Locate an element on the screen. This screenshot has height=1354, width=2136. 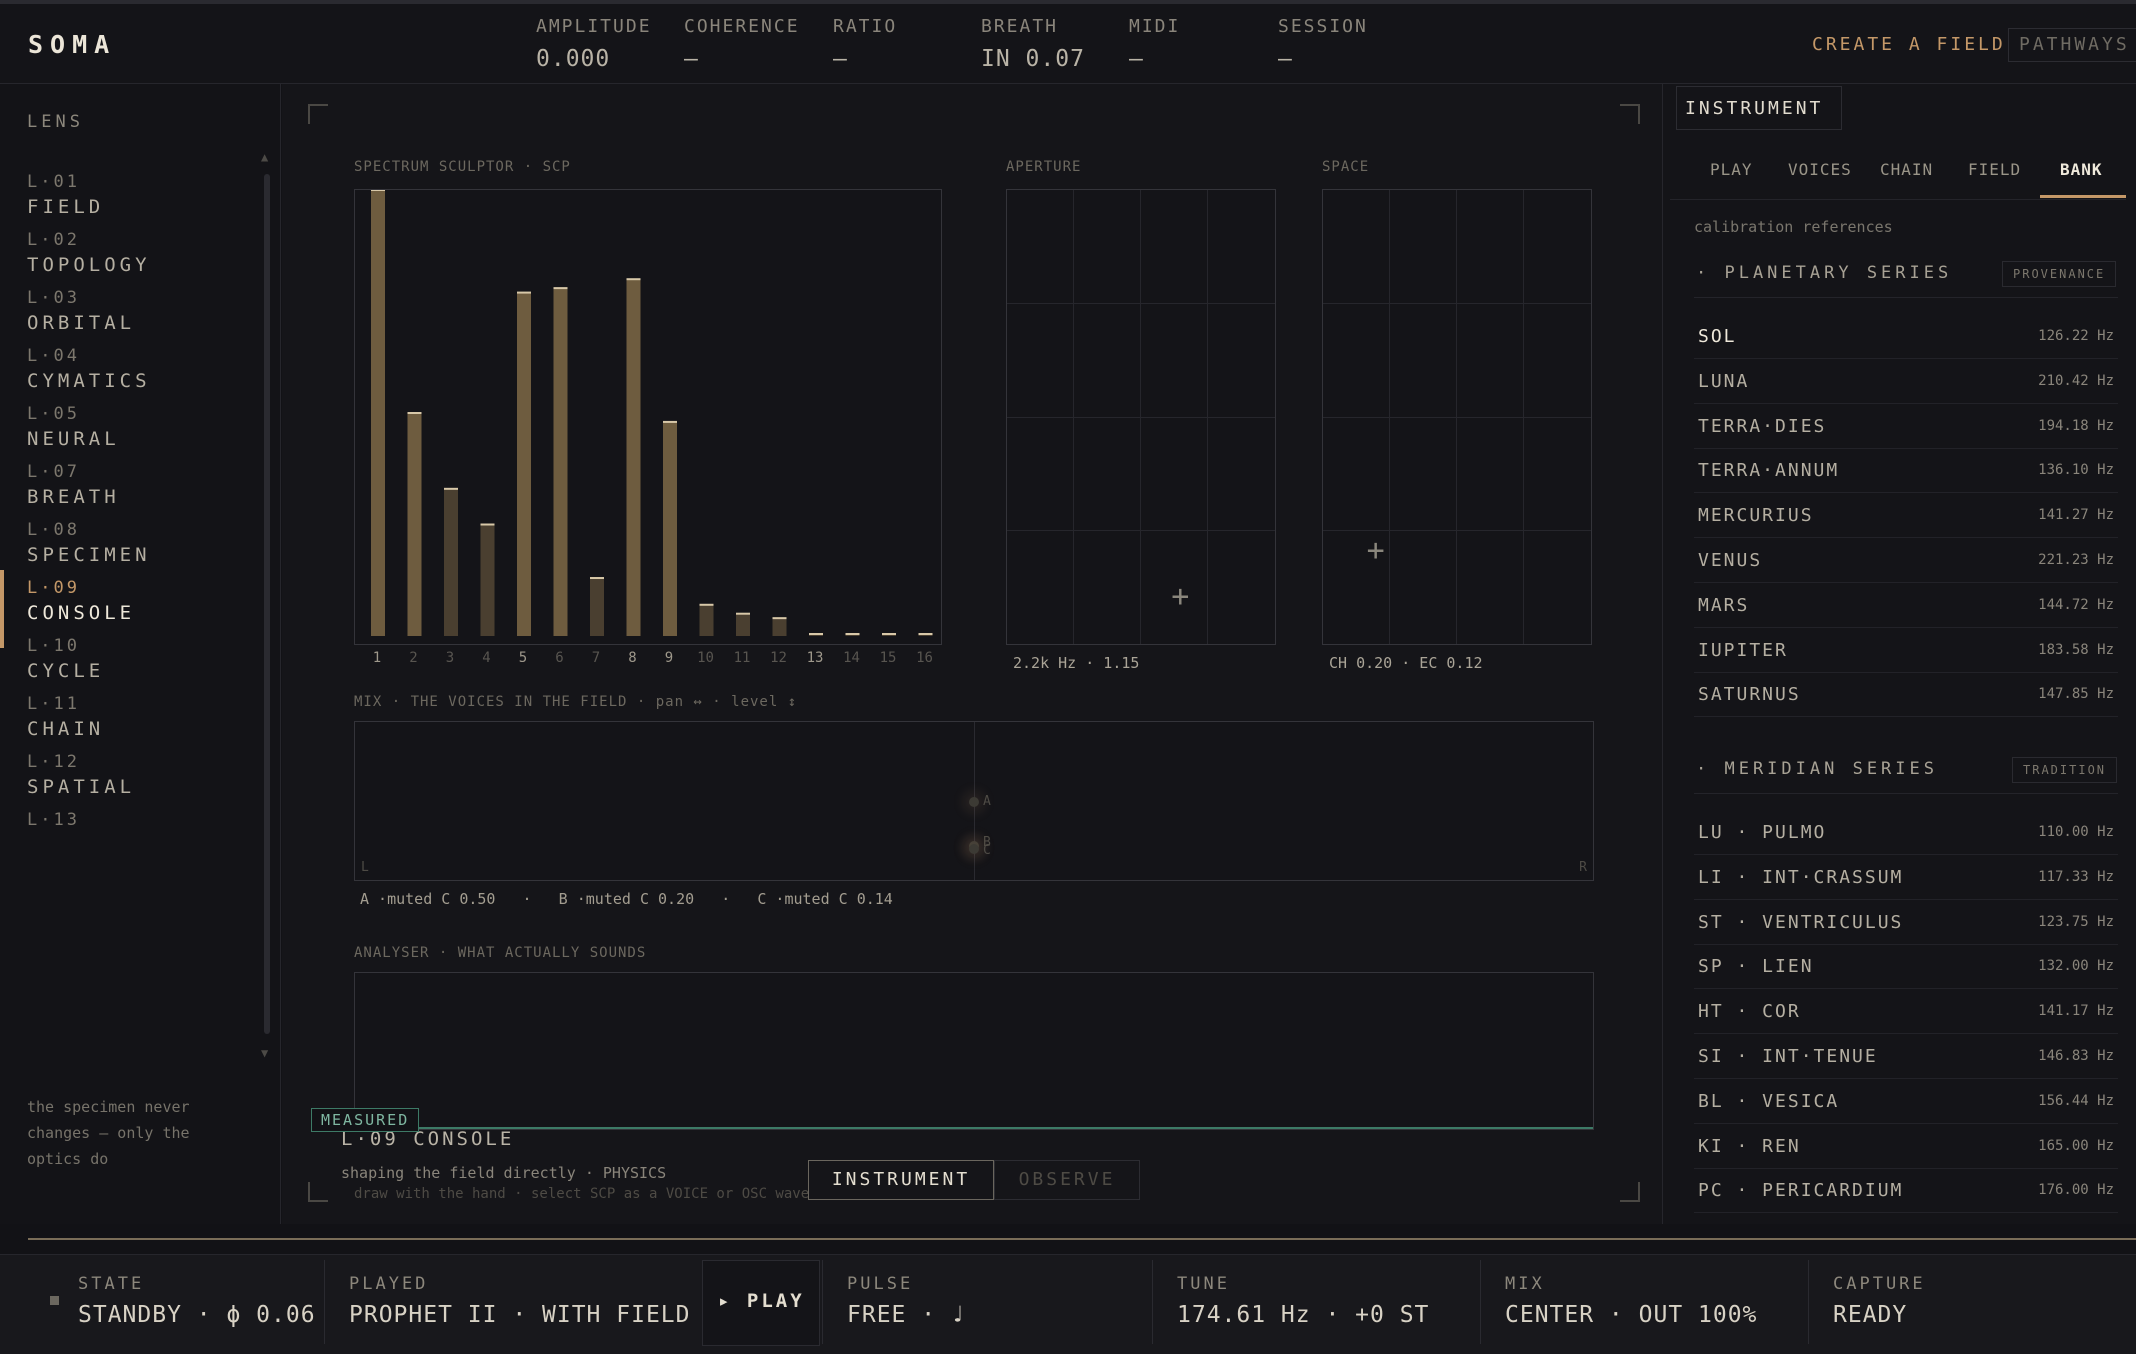
bank-row-frequency: 141.17 Hz is located at coordinates (2076, 1011).